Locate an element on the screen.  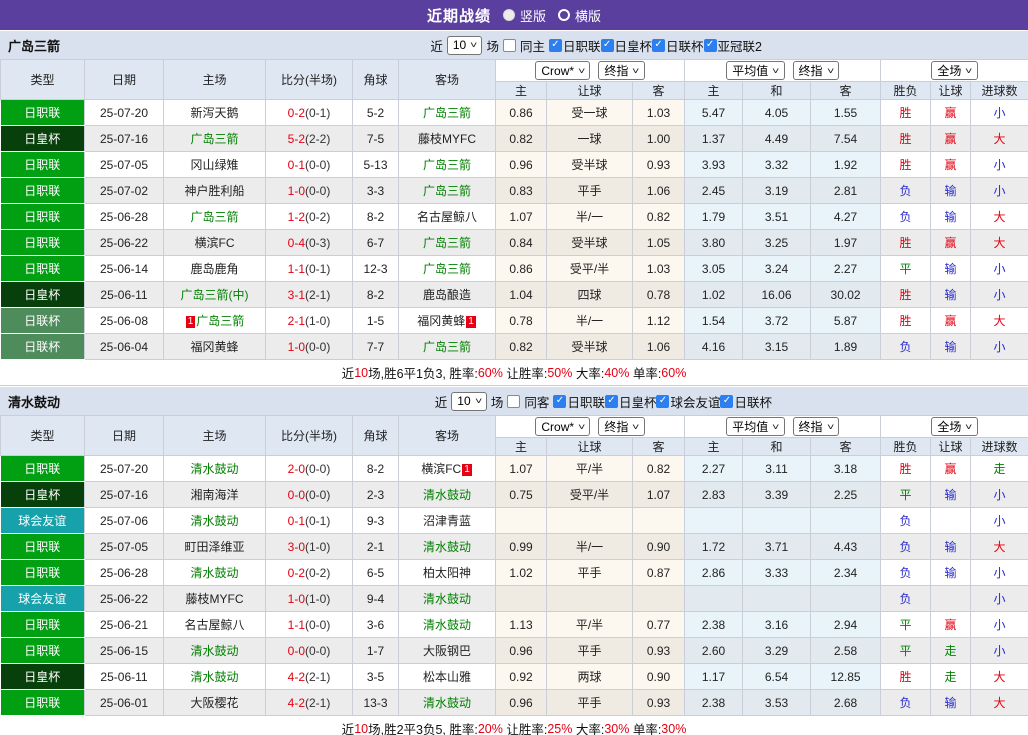
summary-text: 大率: is located at coordinates (588, 729).